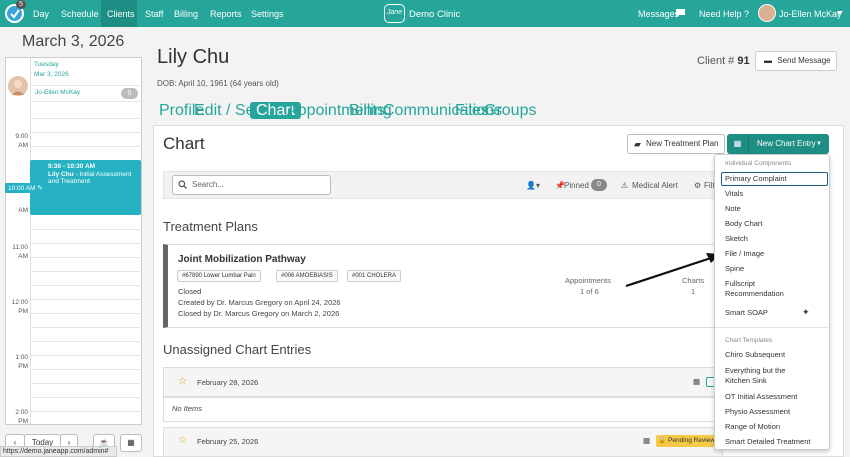 This screenshot has height=457, width=850. I want to click on status-bar-url: https://demo.janeapp.com/admin#, so click(58, 451).